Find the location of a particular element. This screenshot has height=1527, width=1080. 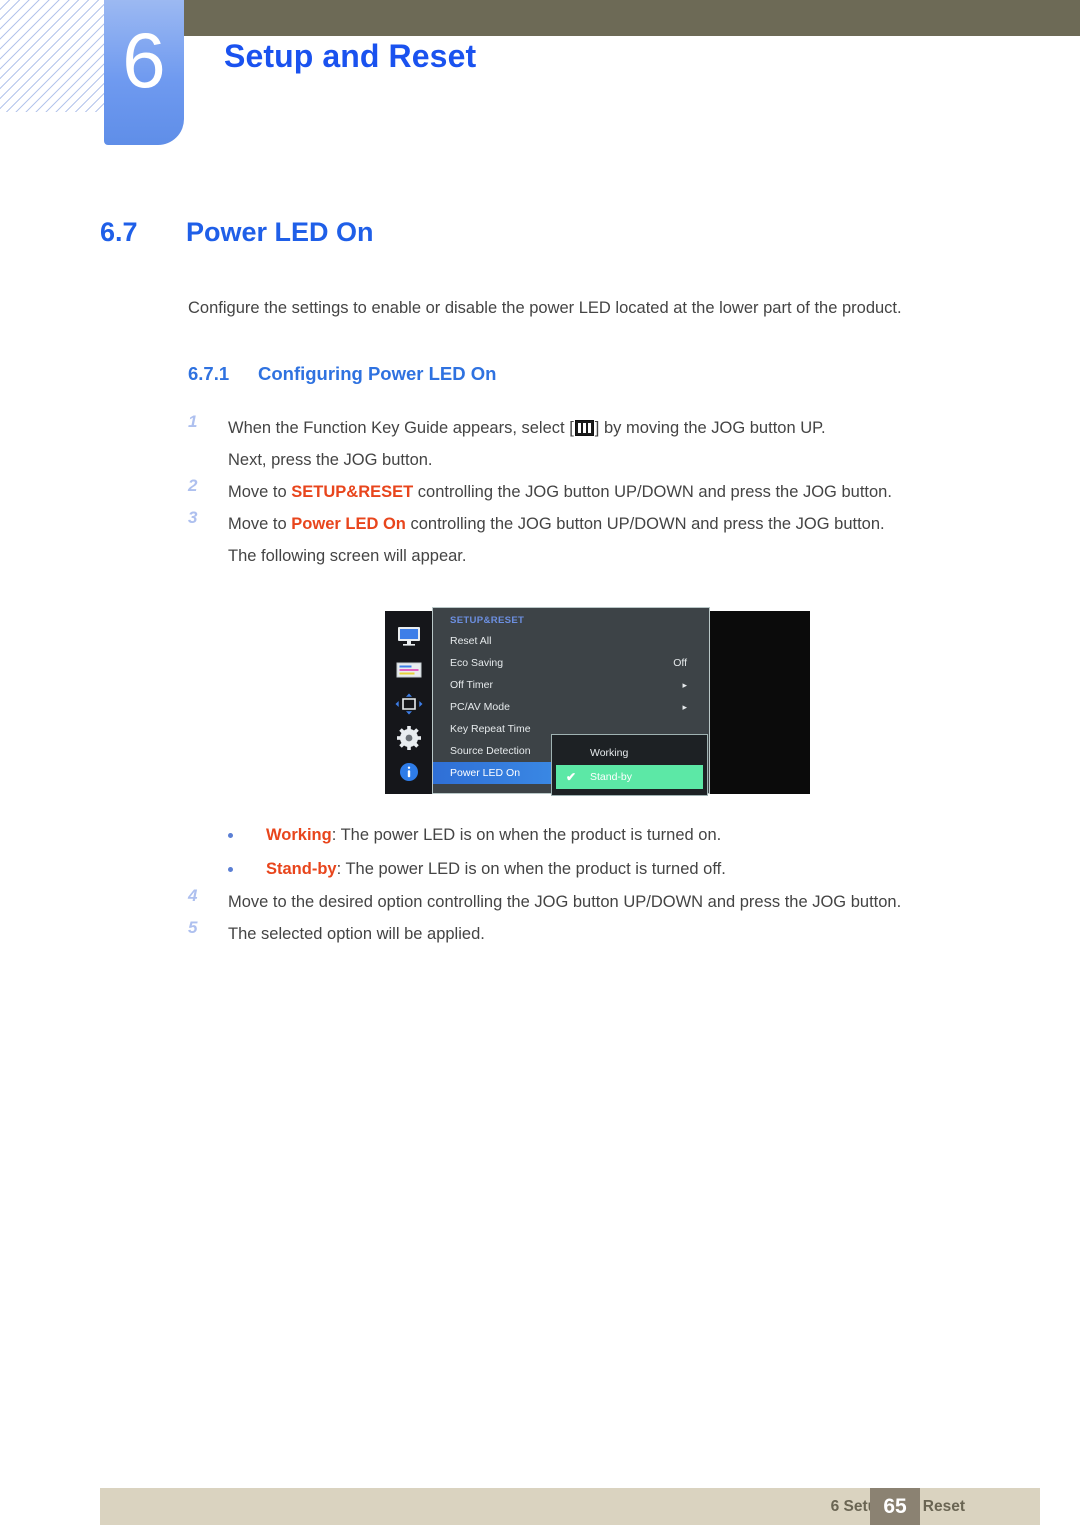

bullet-term: Stand-by is located at coordinates (301, 869).